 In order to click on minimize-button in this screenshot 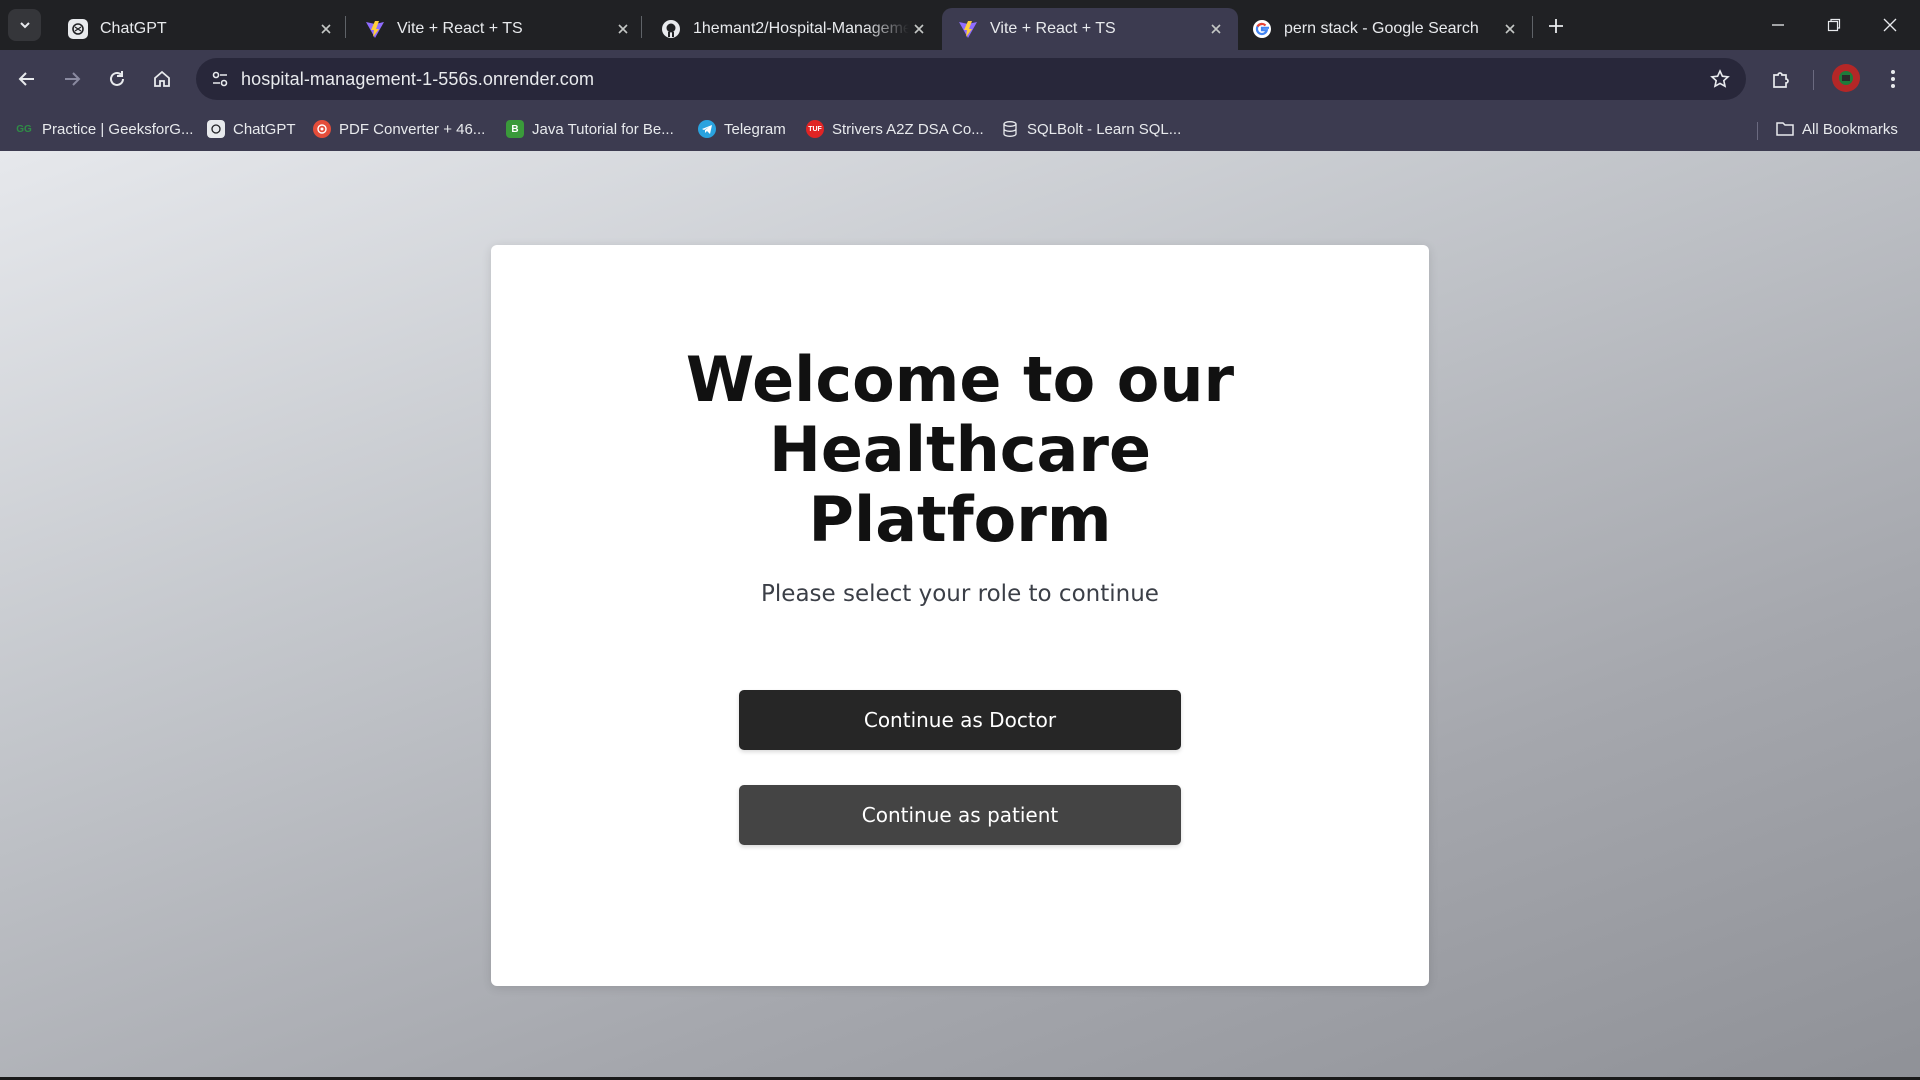, I will do `click(1778, 25)`.